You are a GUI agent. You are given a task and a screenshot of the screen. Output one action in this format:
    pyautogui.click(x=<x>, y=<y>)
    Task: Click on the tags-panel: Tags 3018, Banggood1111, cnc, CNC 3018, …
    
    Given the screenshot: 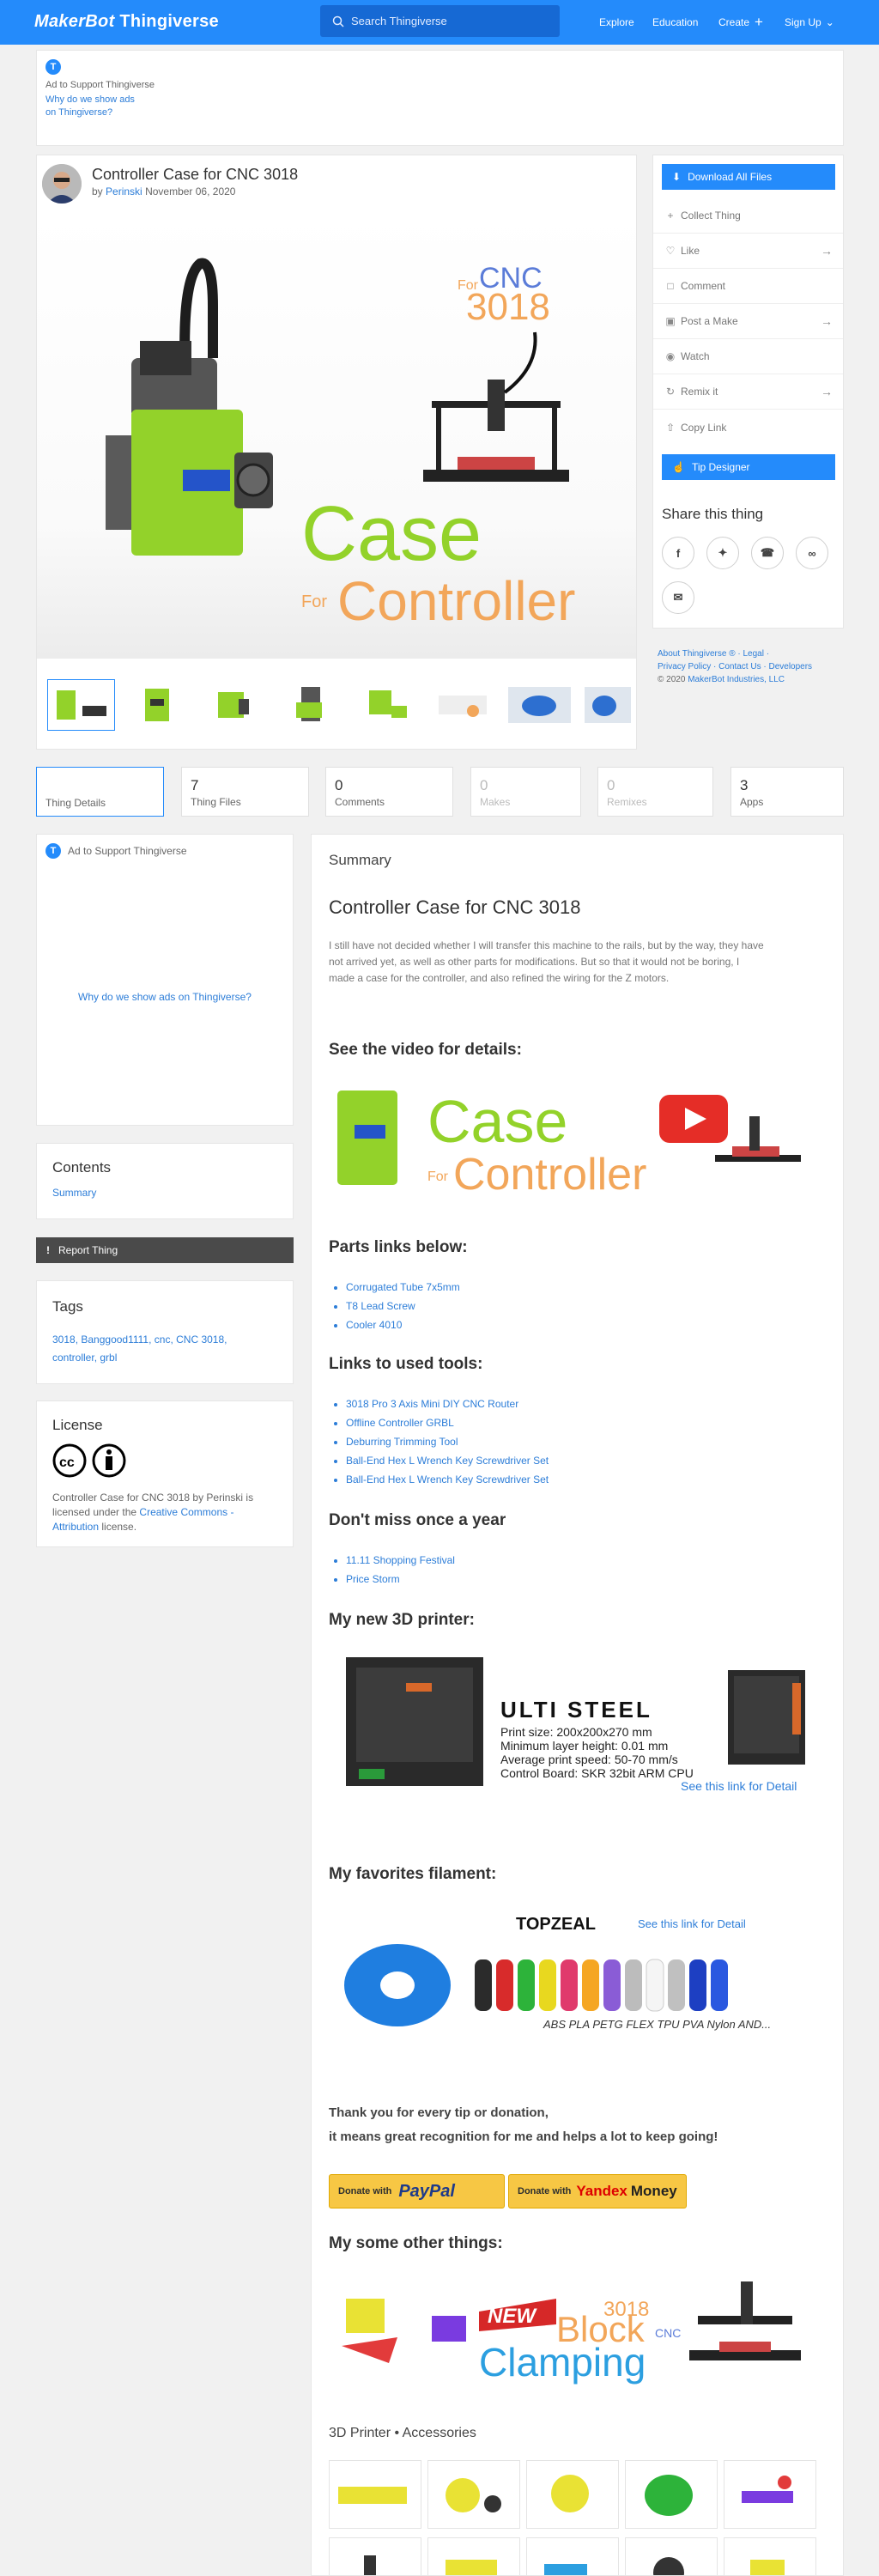 What is the action you would take?
    pyautogui.click(x=165, y=1332)
    